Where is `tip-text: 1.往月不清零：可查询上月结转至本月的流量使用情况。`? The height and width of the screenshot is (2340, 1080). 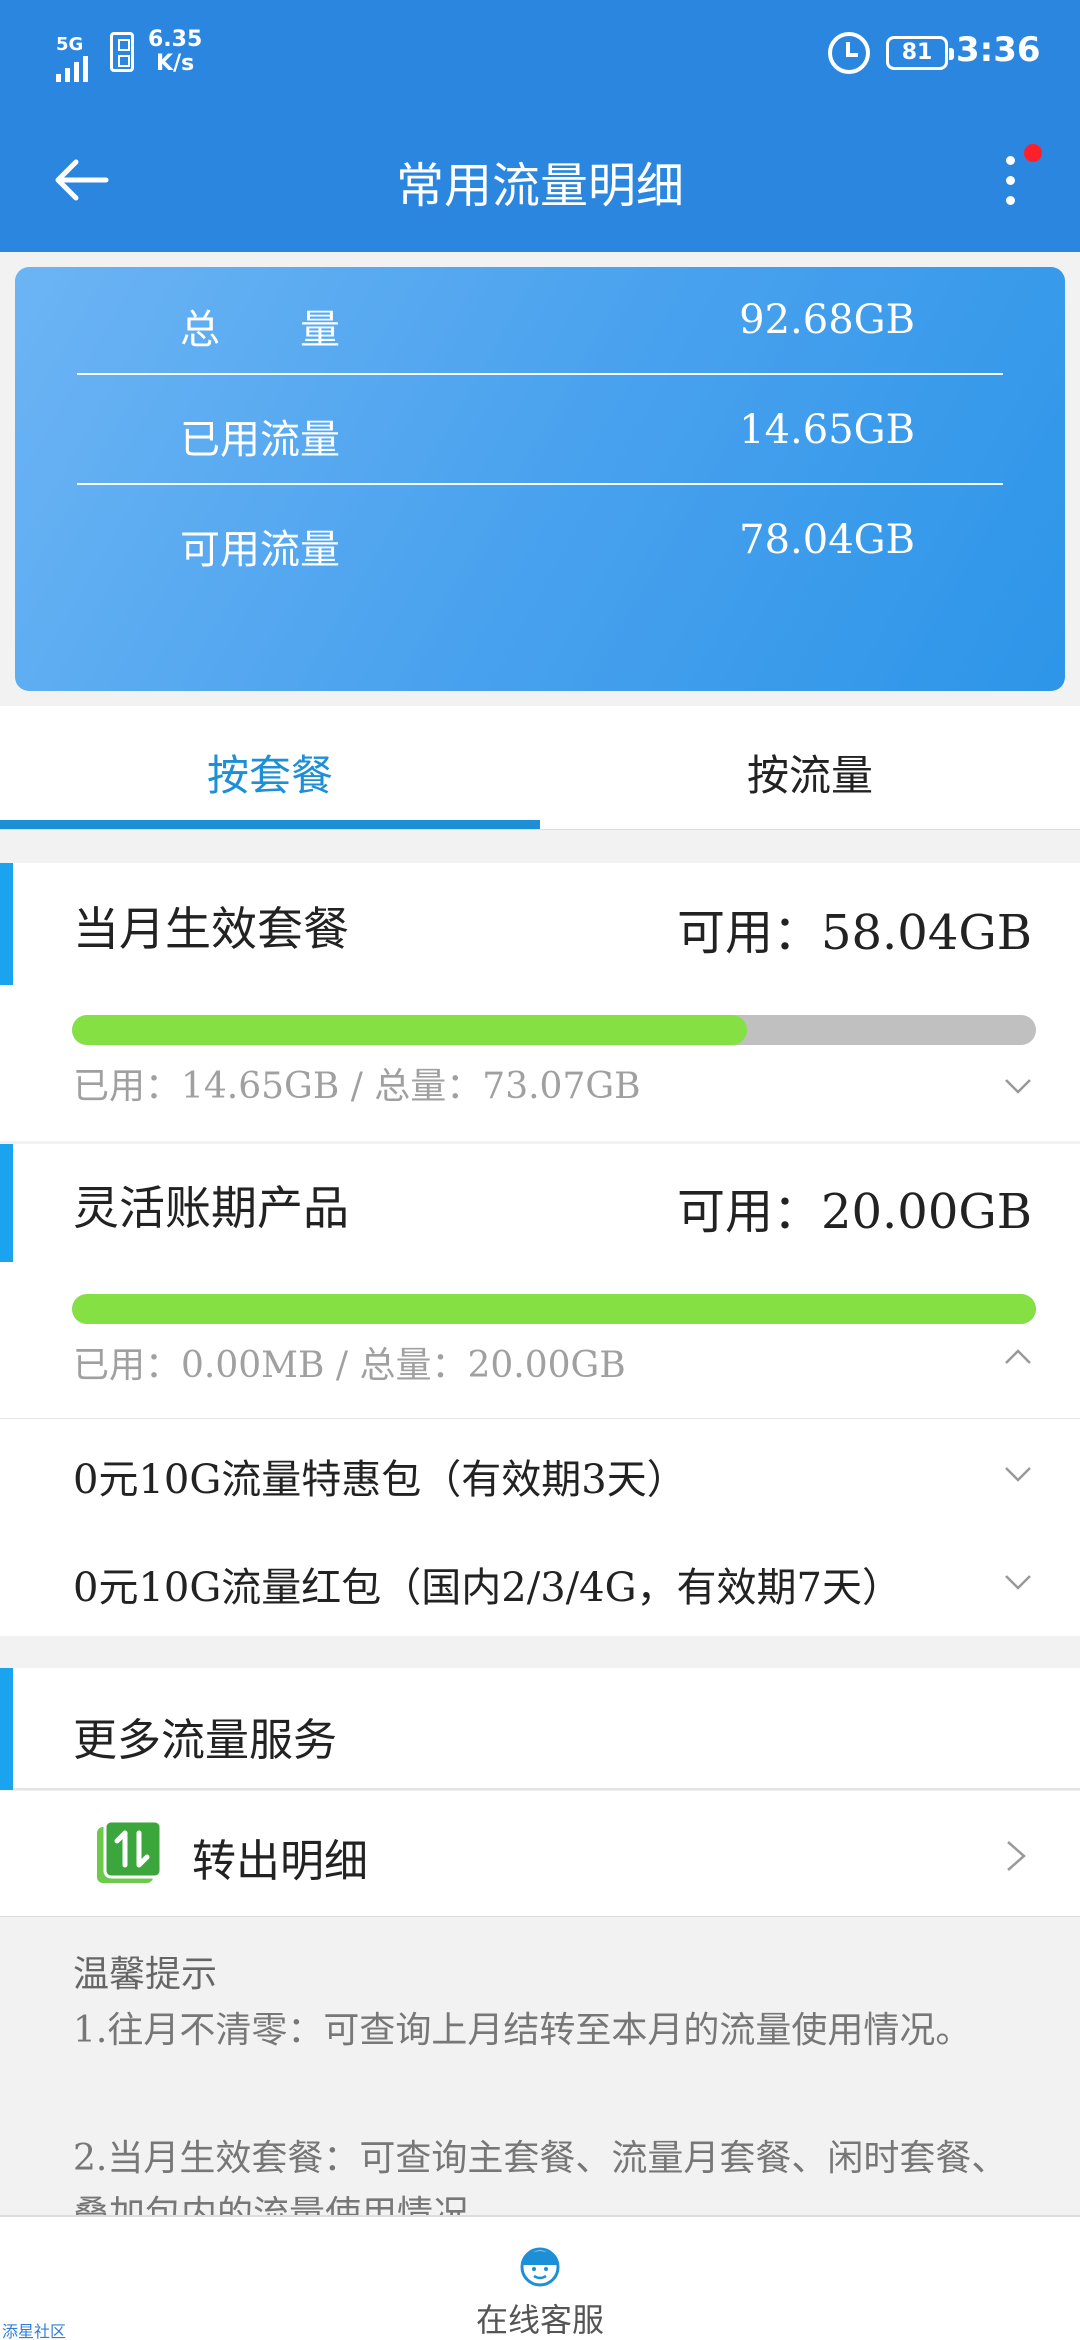 tip-text: 1.往月不清零：可查询上月结转至本月的流量使用情况。 is located at coordinates (522, 2030).